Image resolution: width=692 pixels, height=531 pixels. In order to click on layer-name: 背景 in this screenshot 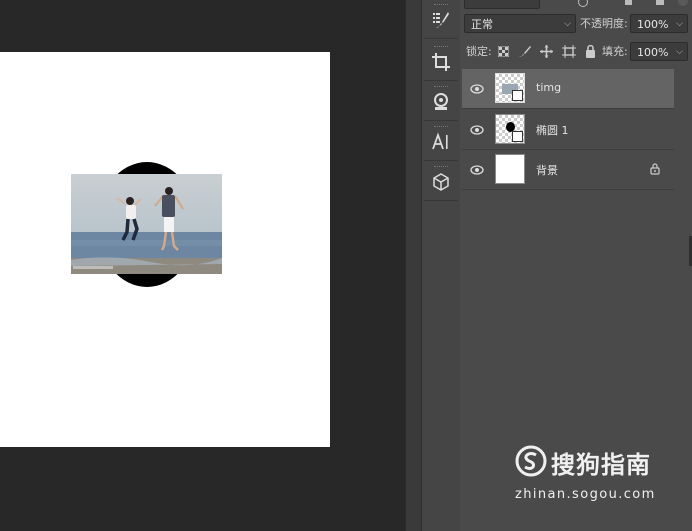, I will do `click(547, 170)`.